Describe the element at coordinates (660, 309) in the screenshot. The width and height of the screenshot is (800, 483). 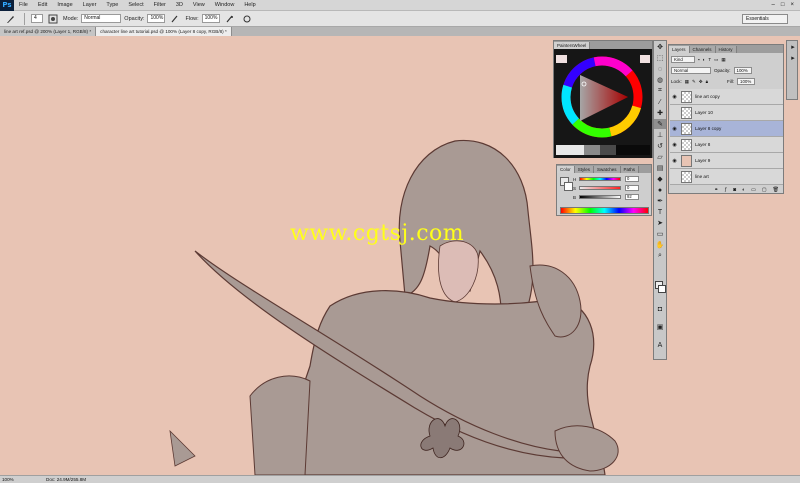
I see `quick-mask-icon: ◘` at that location.